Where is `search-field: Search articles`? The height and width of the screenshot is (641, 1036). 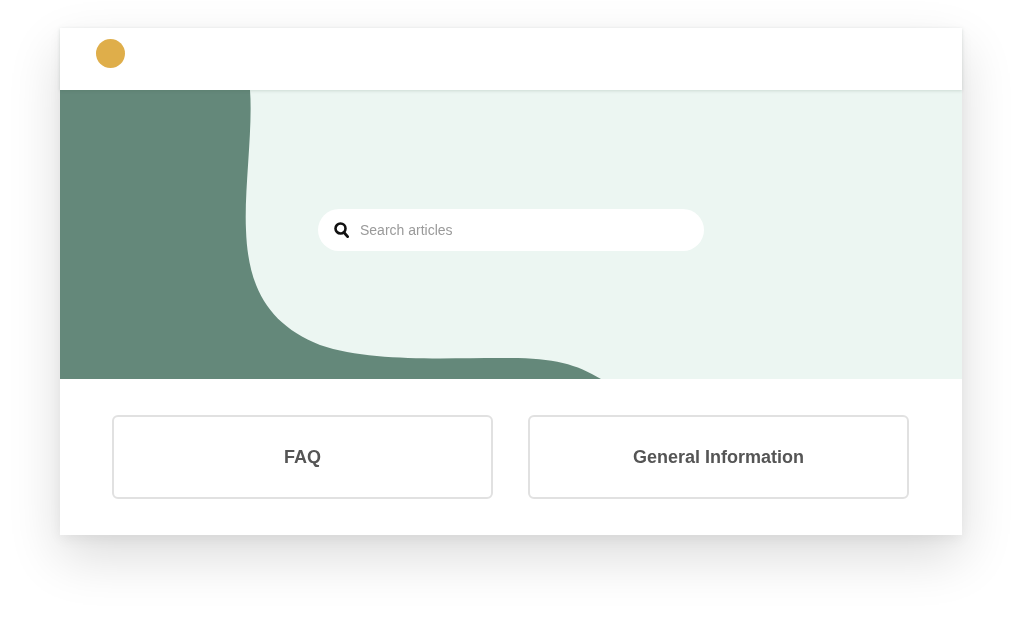
search-field: Search articles is located at coordinates (511, 230).